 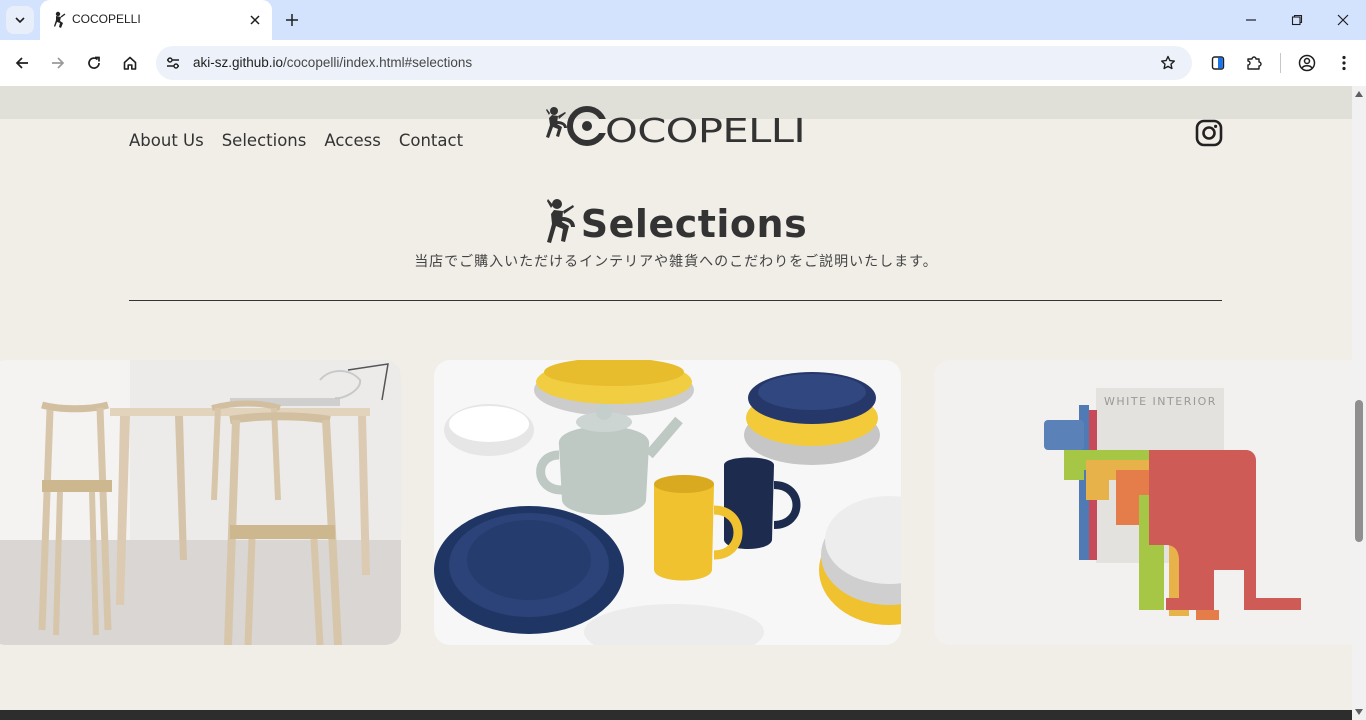 I want to click on forward-button, so click(x=58, y=63).